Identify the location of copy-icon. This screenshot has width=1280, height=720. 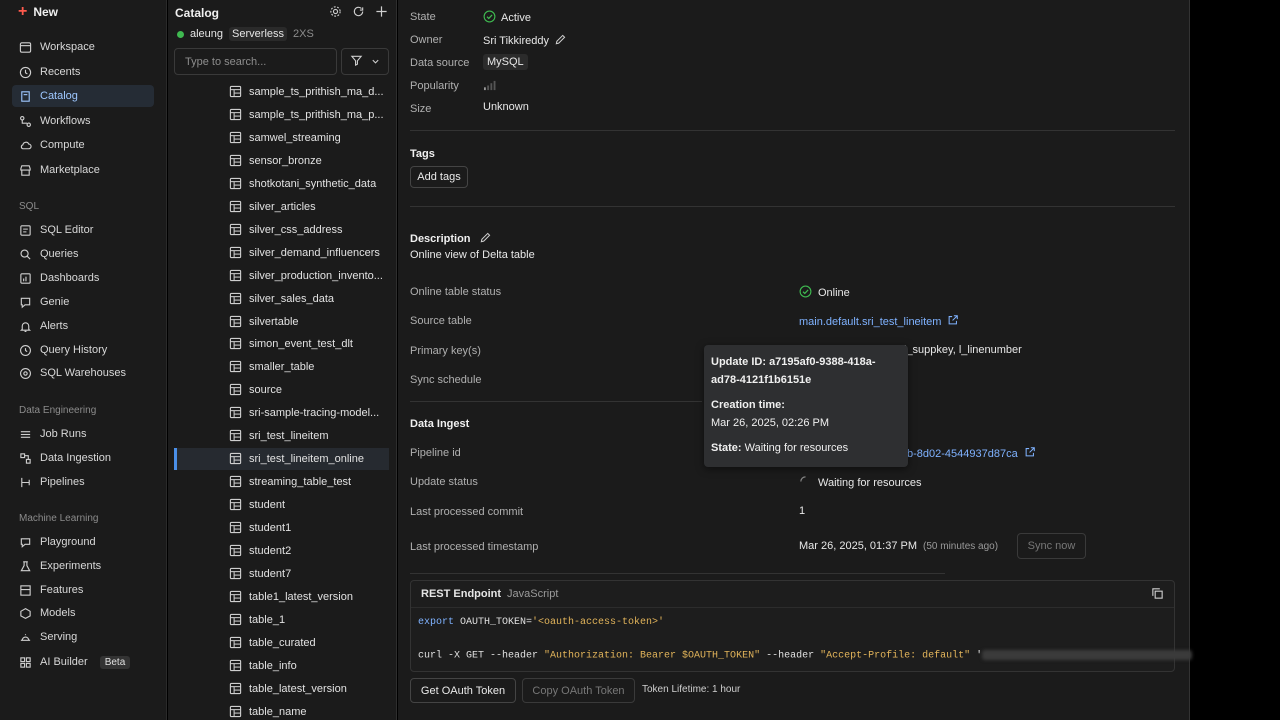
(1157, 595).